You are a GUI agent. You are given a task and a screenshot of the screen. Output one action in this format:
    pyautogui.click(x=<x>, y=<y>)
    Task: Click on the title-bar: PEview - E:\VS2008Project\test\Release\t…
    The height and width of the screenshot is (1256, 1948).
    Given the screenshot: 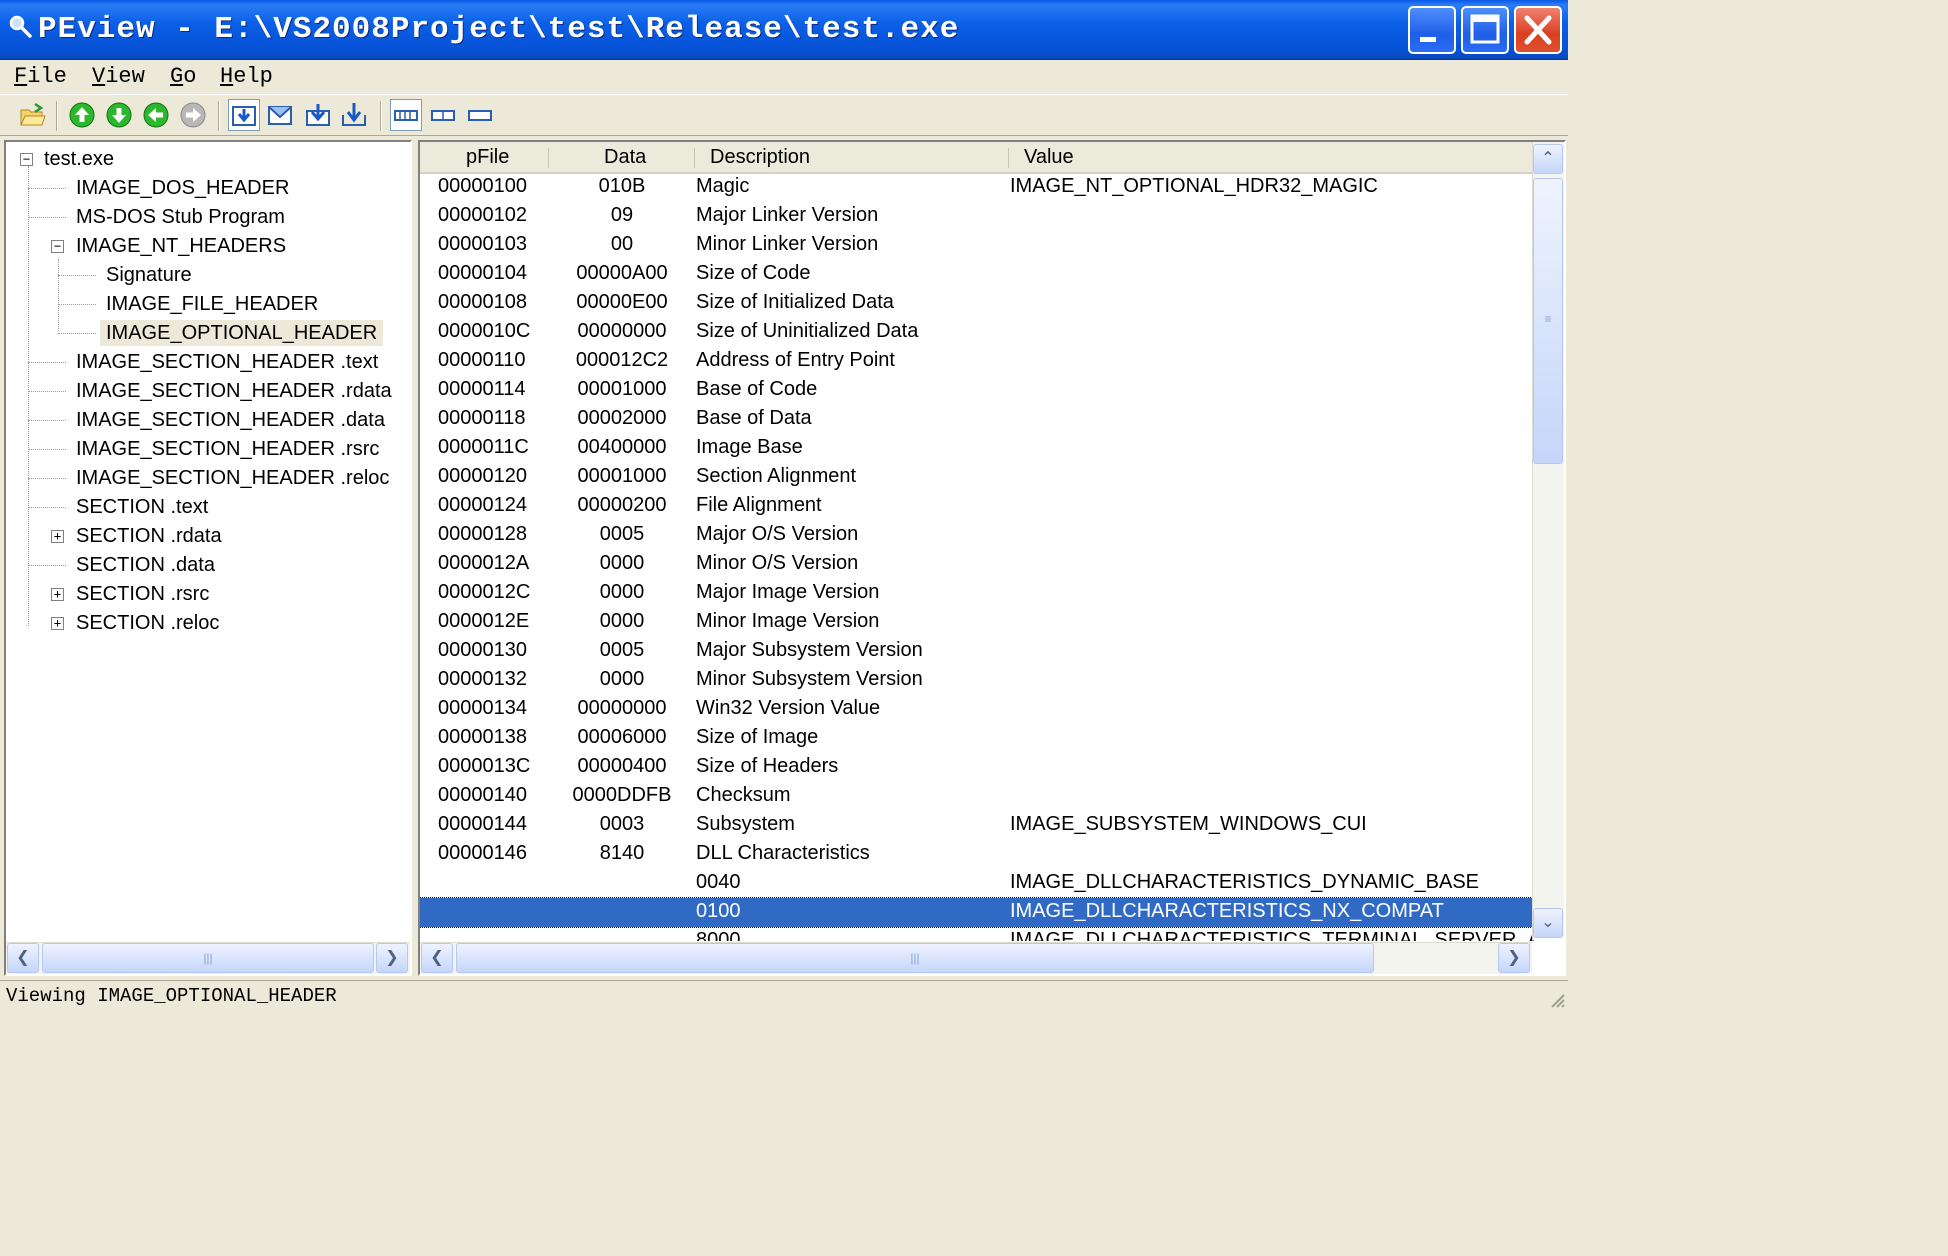 What is the action you would take?
    pyautogui.click(x=784, y=30)
    